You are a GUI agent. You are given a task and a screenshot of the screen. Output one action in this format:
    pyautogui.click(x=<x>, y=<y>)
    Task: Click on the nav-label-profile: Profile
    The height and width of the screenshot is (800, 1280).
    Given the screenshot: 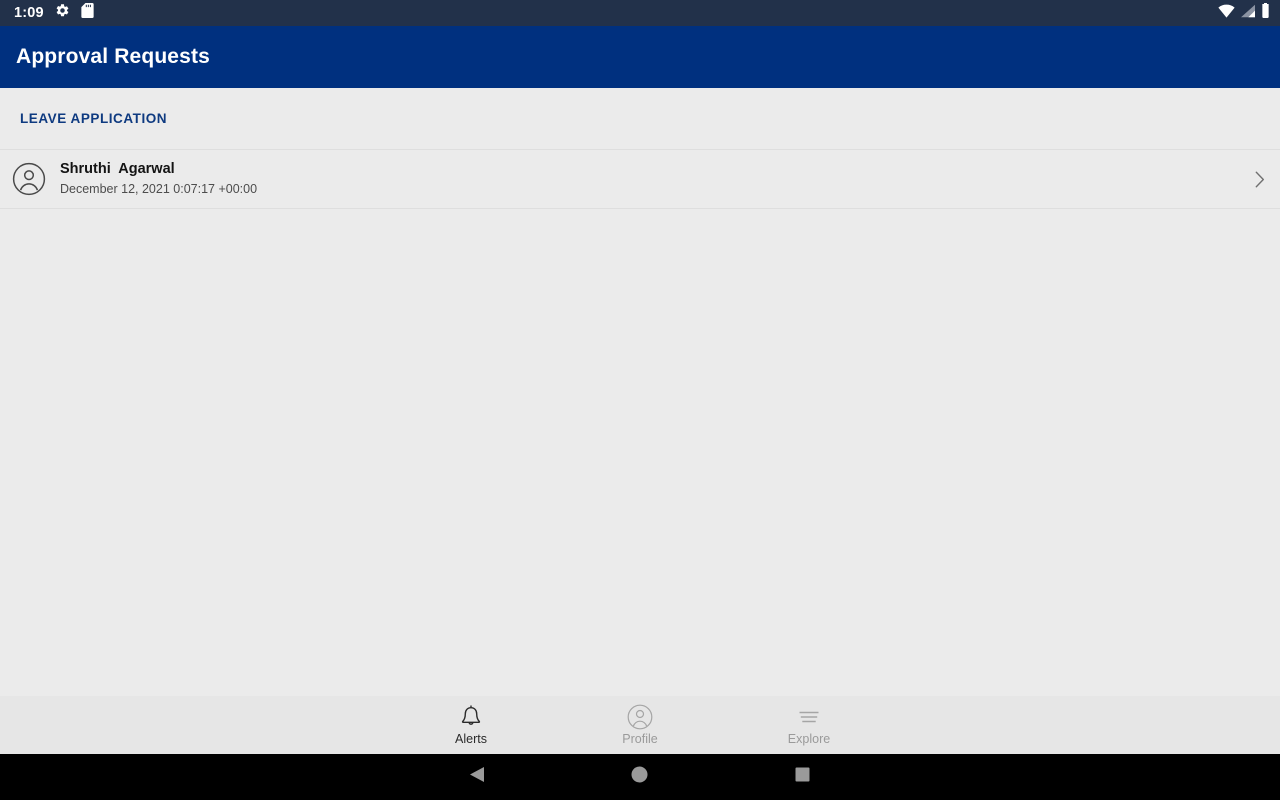 What is the action you would take?
    pyautogui.click(x=640, y=738)
    